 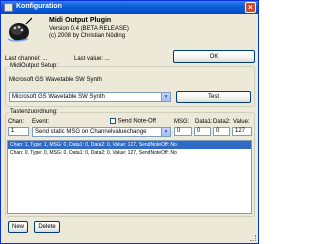 What do you see at coordinates (39, 6) in the screenshot?
I see `window-title: Konfiguration` at bounding box center [39, 6].